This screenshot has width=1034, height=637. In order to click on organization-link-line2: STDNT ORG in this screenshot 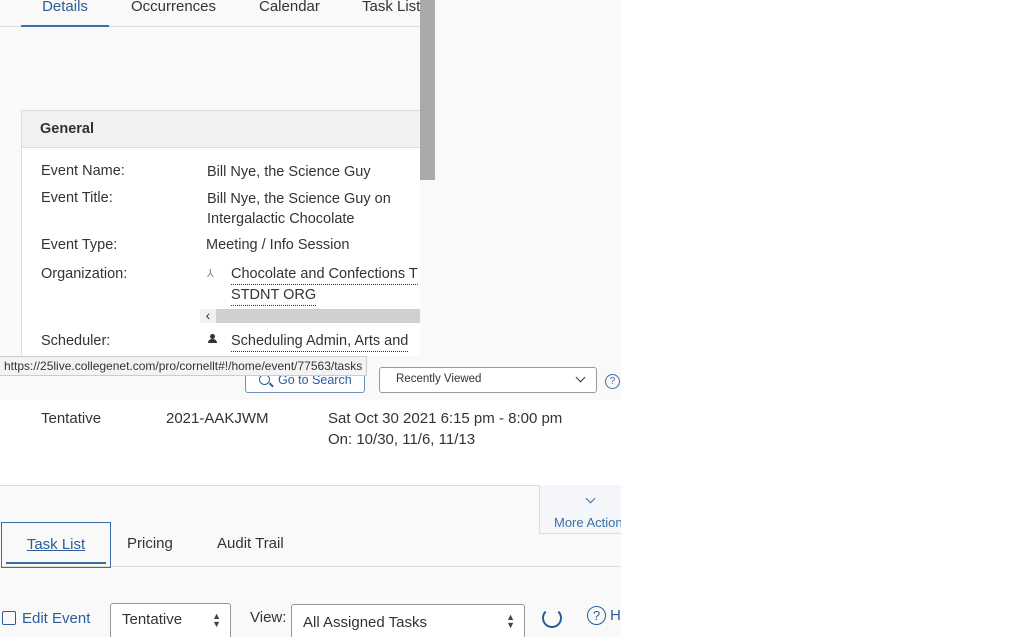, I will do `click(274, 295)`.